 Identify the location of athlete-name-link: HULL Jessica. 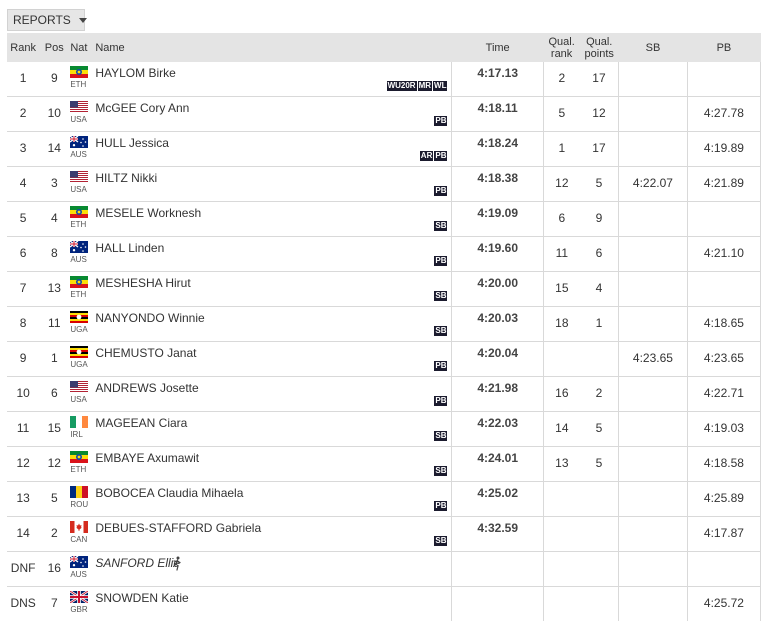
(132, 143).